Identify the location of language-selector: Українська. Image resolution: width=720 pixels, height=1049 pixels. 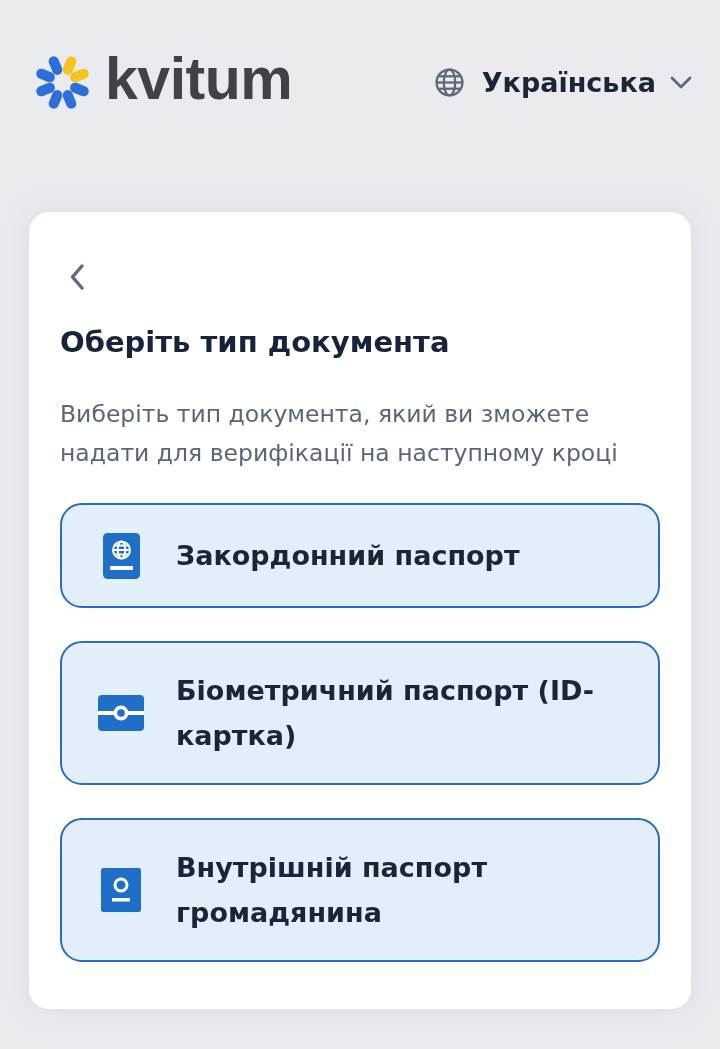
(563, 82).